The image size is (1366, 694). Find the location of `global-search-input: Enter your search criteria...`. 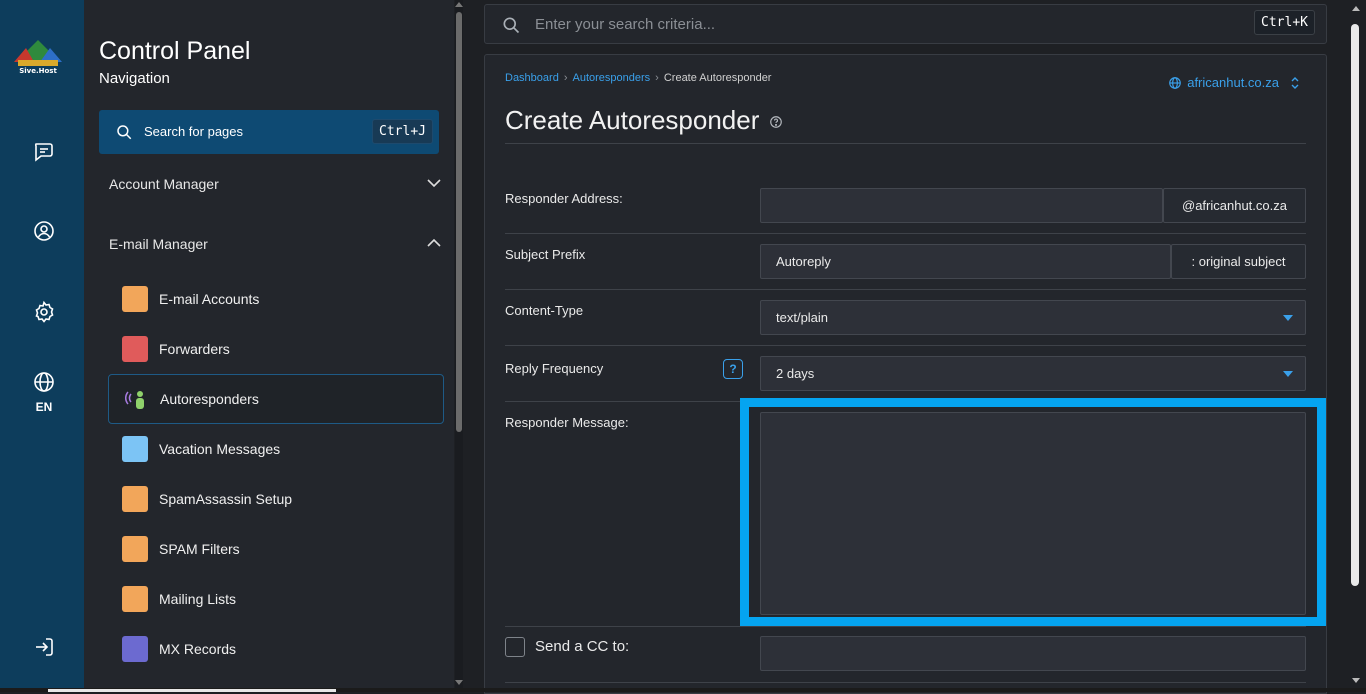

global-search-input: Enter your search criteria... is located at coordinates (625, 24).